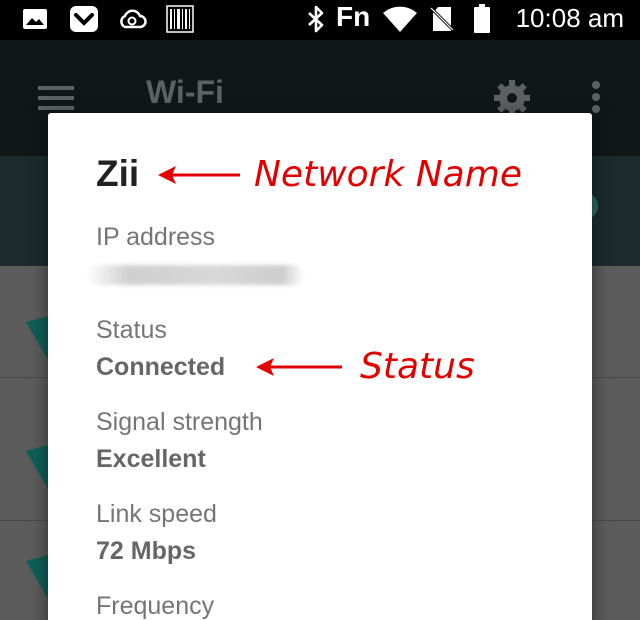 Image resolution: width=640 pixels, height=620 pixels. I want to click on cloud-sync-icon, so click(132, 19).